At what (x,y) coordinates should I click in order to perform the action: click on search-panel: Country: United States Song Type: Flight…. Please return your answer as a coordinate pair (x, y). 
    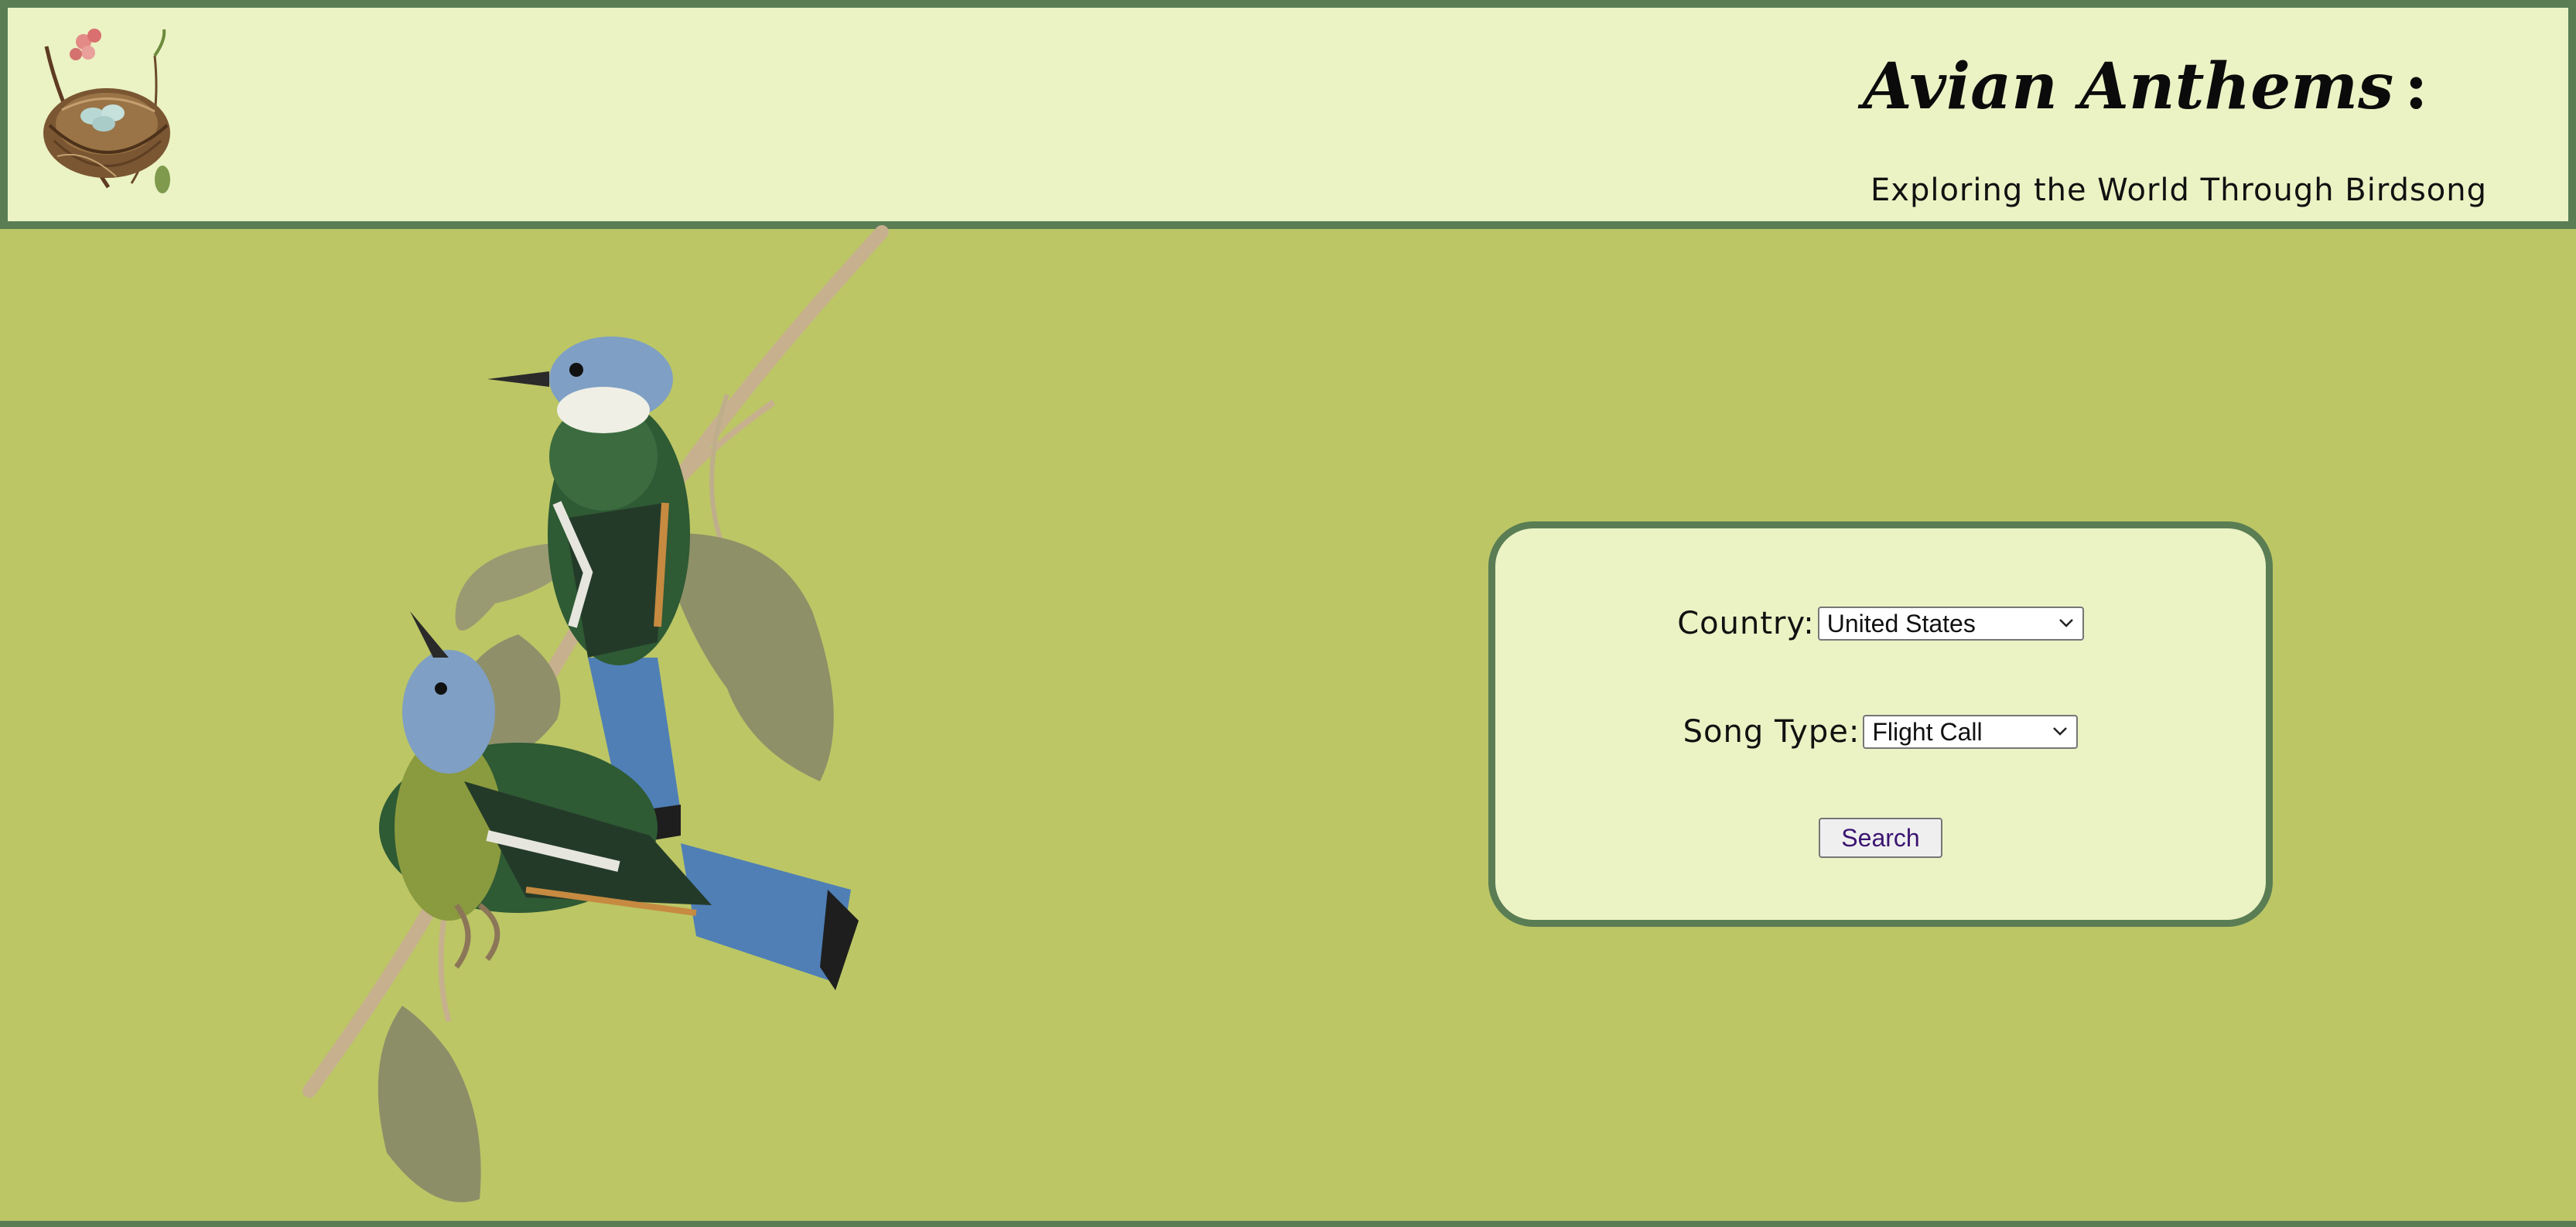
    Looking at the image, I should click on (1880, 724).